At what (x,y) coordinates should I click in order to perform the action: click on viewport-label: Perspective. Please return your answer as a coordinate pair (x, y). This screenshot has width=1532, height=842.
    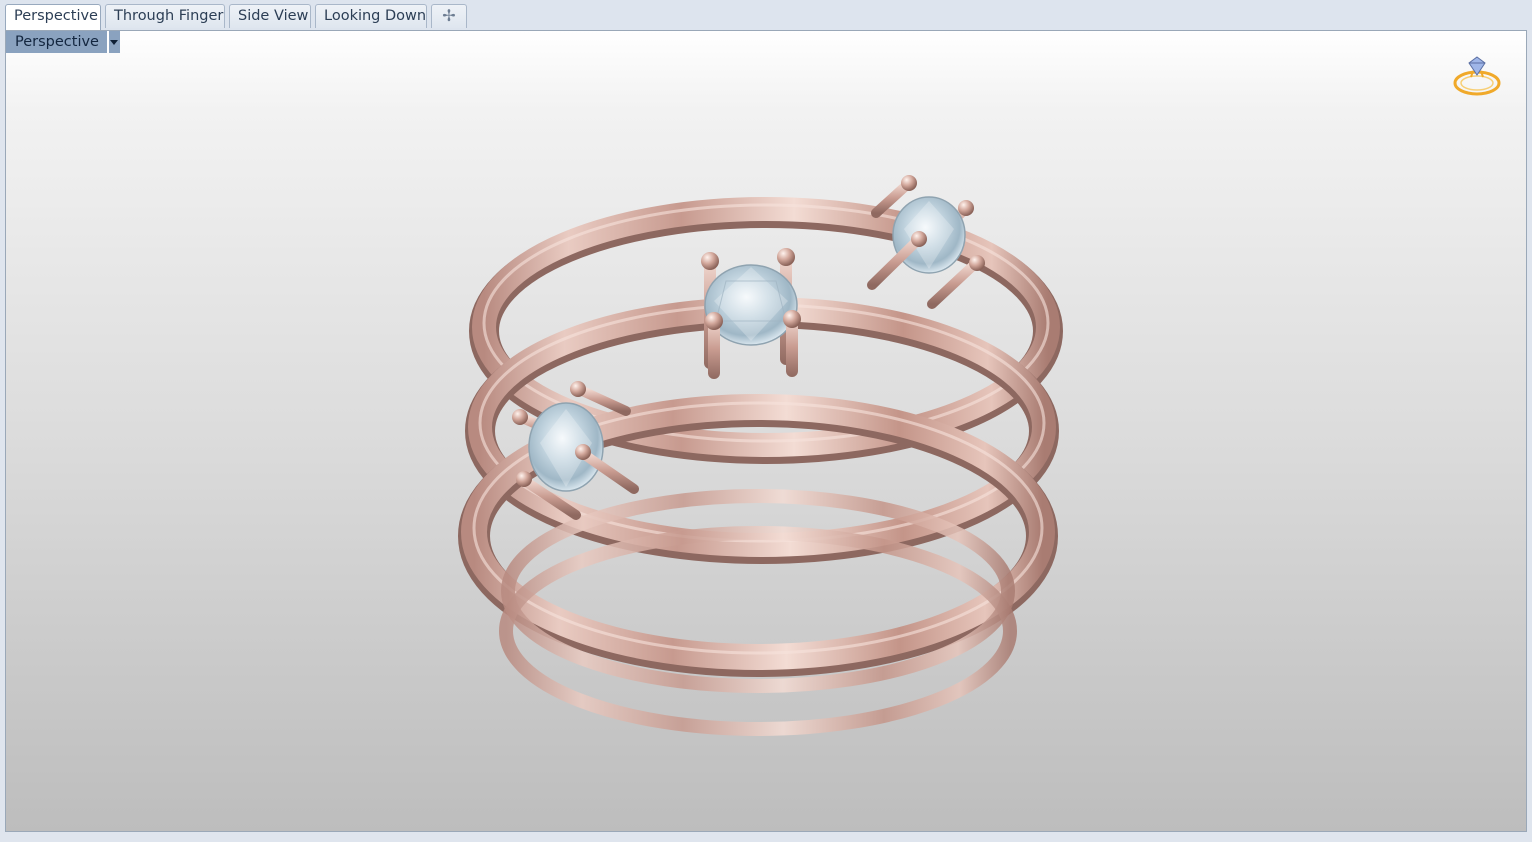
    Looking at the image, I should click on (63, 42).